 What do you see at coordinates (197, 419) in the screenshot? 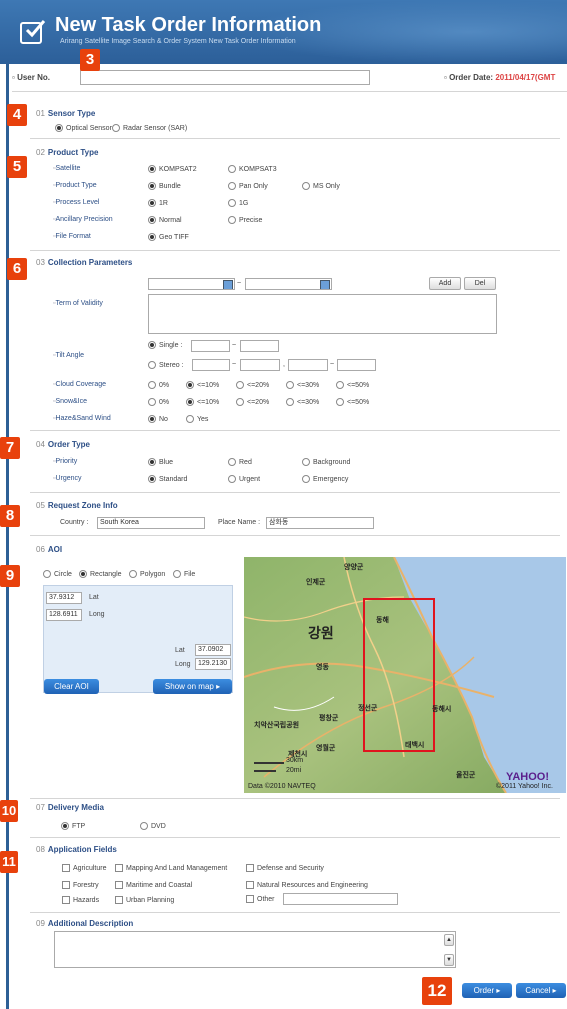
I see `radio-haze-yes: Yes` at bounding box center [197, 419].